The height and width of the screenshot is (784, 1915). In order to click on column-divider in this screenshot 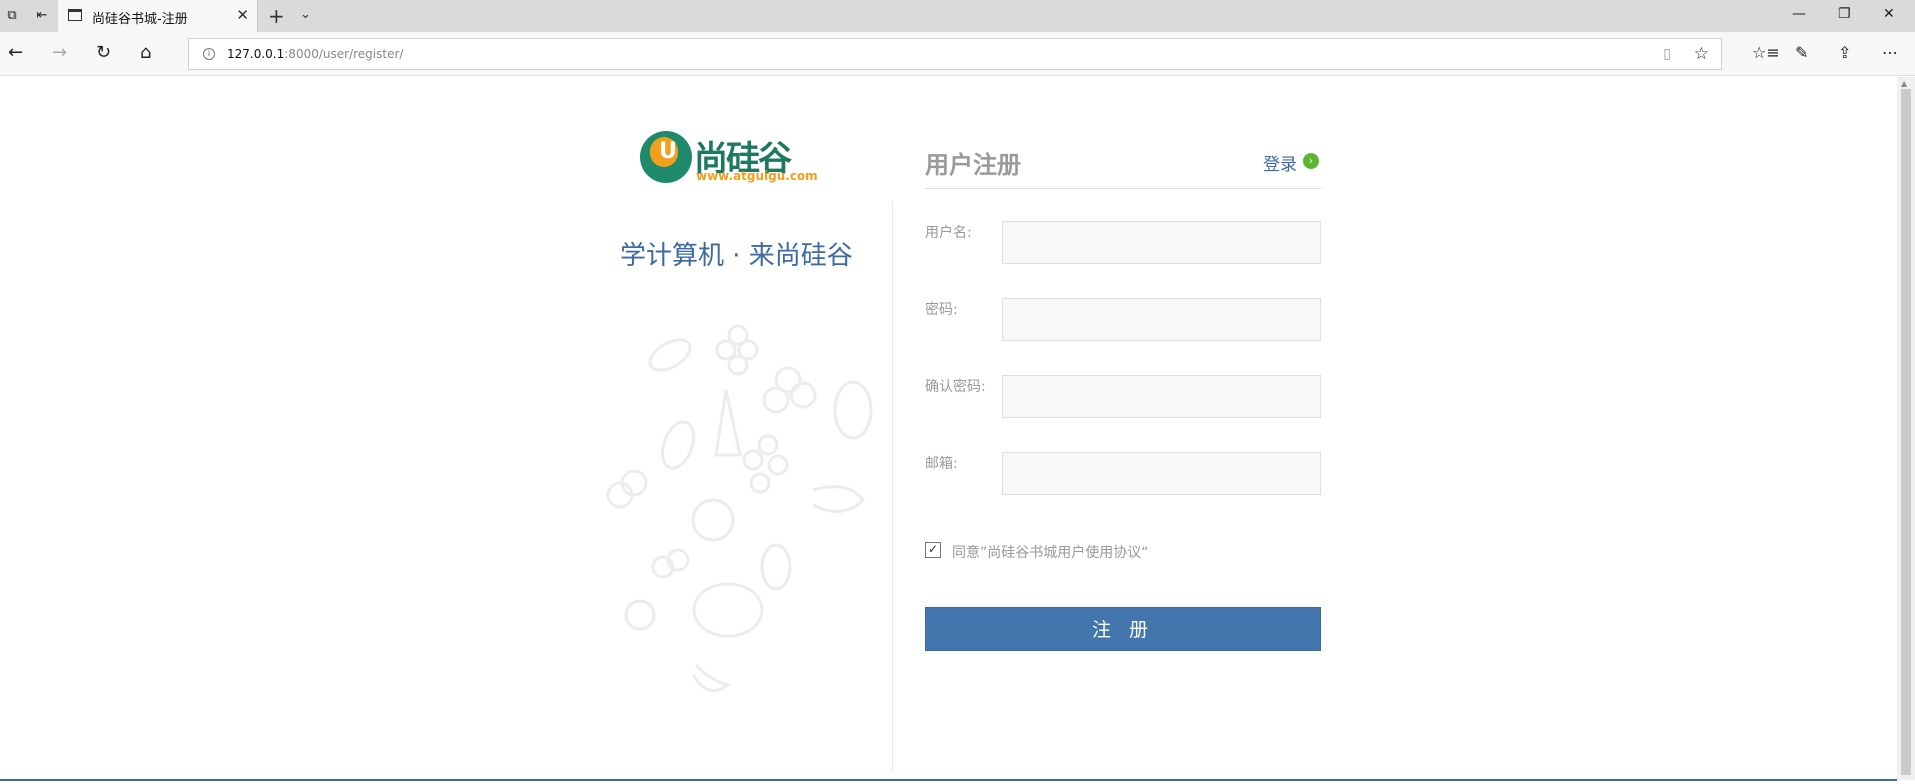, I will do `click(892, 487)`.